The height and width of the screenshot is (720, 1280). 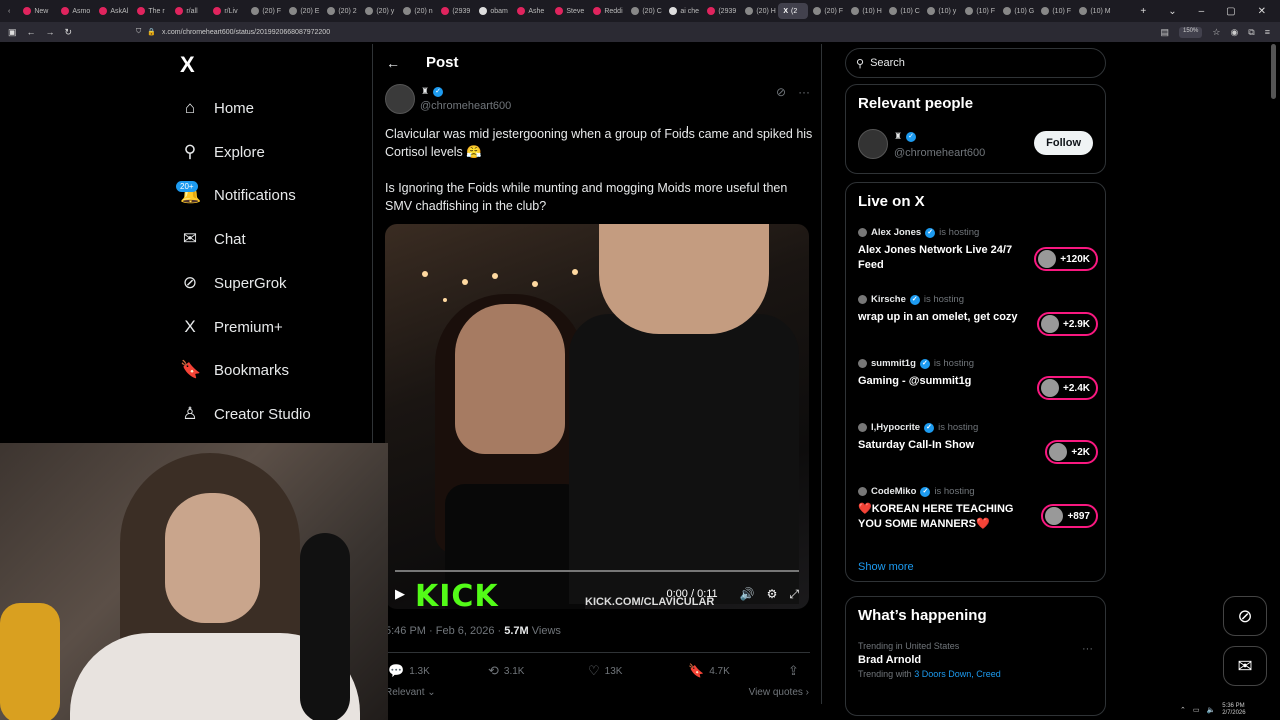 I want to click on active-tab: X (2, so click(x=793, y=11).